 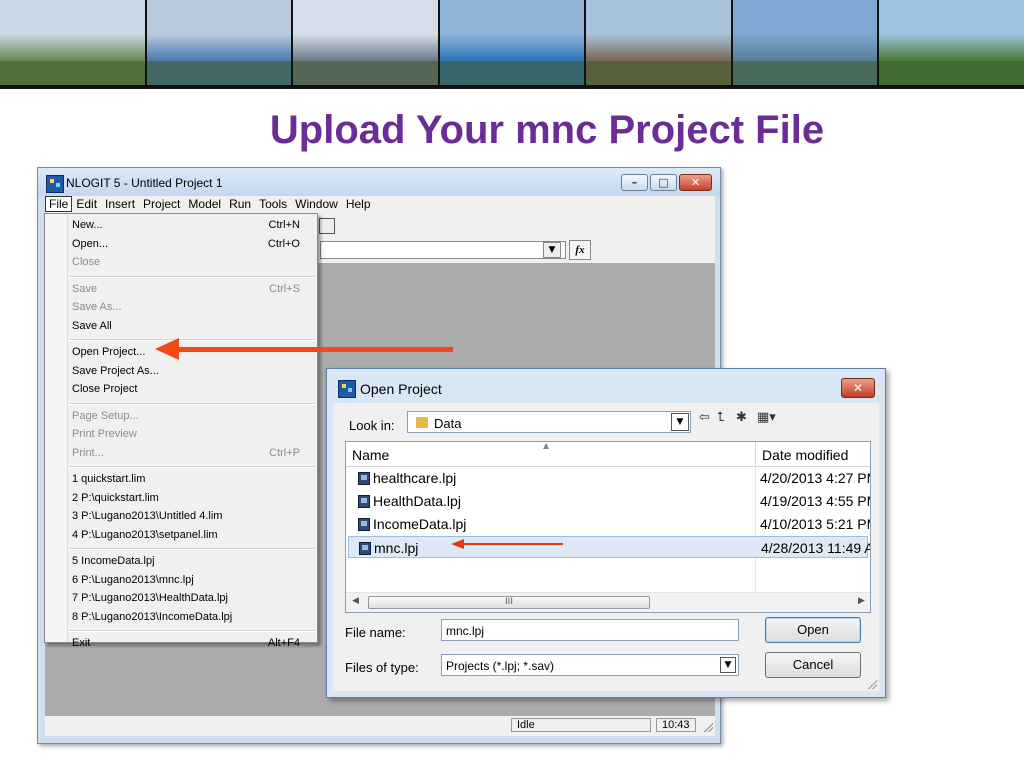 I want to click on menu-item: Print... Ctrl+P, so click(x=192, y=453).